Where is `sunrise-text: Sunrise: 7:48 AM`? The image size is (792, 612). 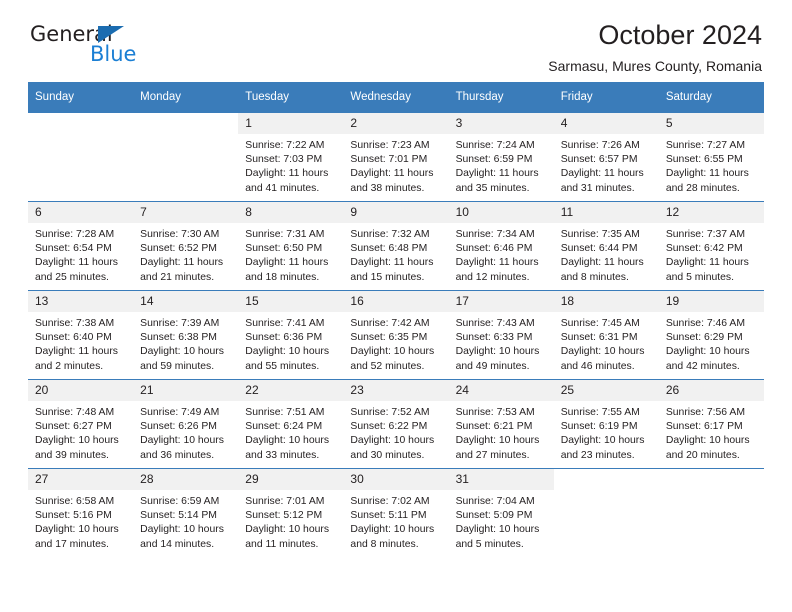
sunrise-text: Sunrise: 7:48 AM is located at coordinates (75, 412).